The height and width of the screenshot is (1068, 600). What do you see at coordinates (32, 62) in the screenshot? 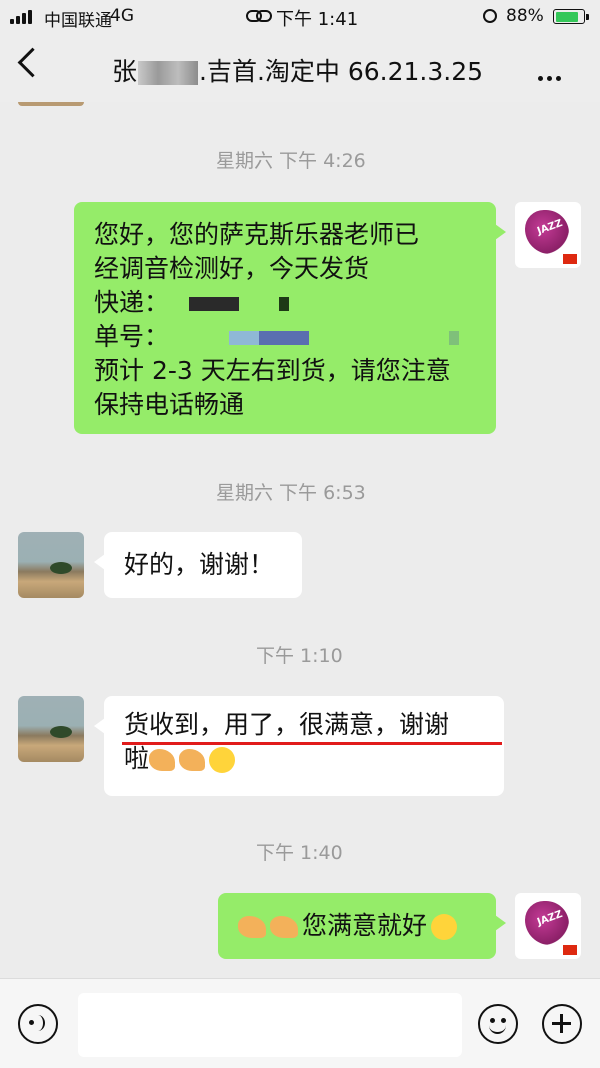
I see `back-chevron-icon` at bounding box center [32, 62].